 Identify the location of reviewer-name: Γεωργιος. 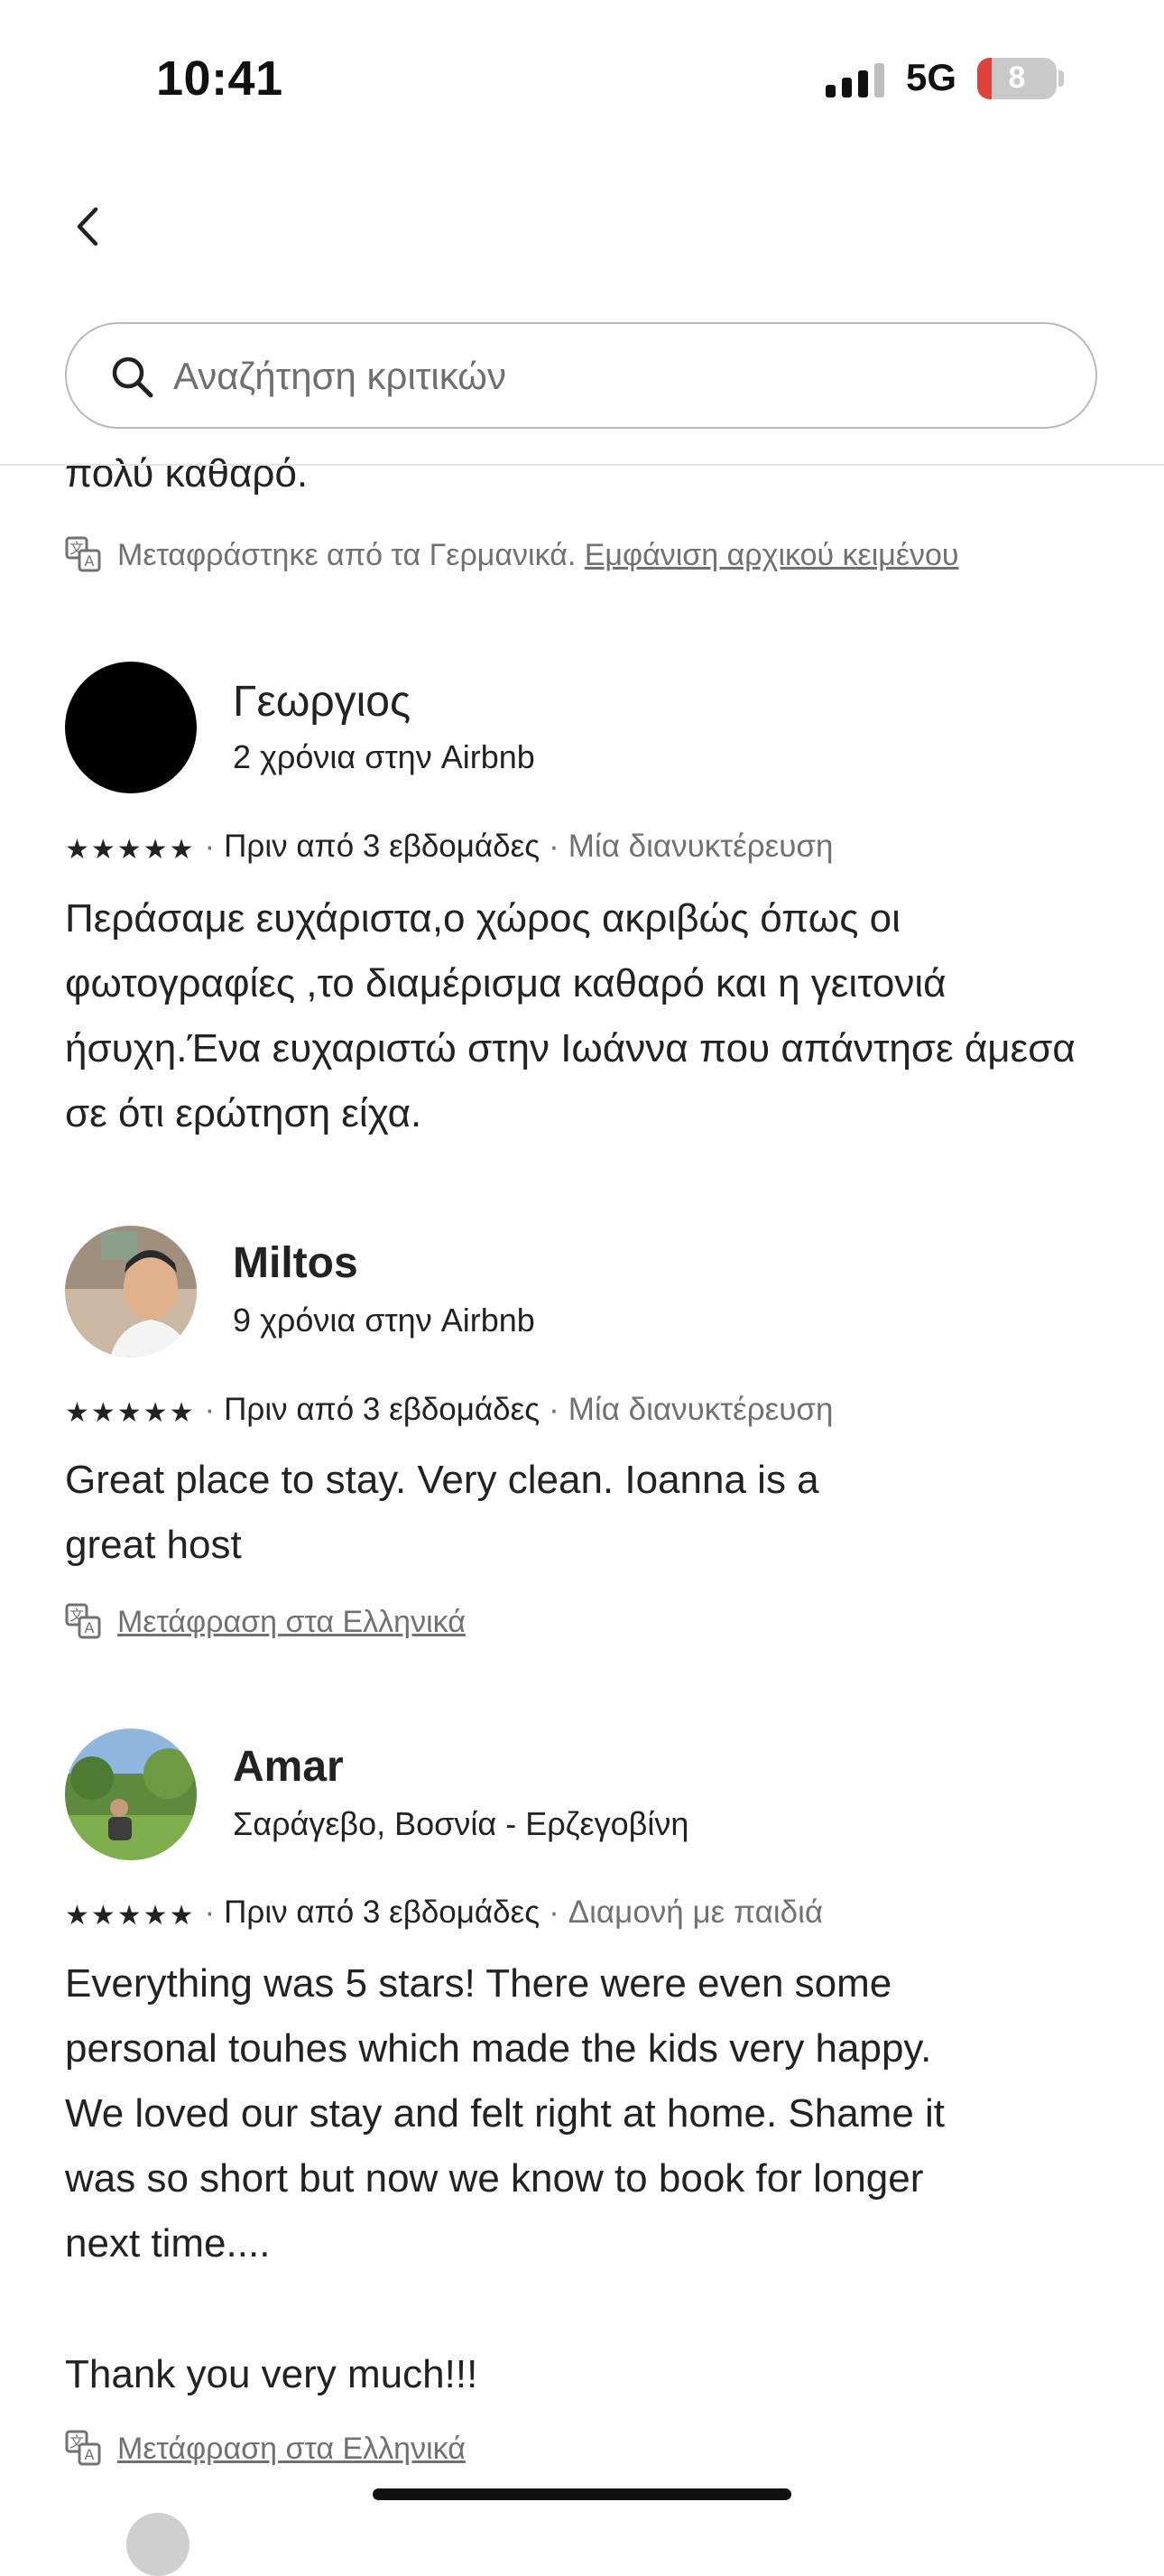
(322, 702).